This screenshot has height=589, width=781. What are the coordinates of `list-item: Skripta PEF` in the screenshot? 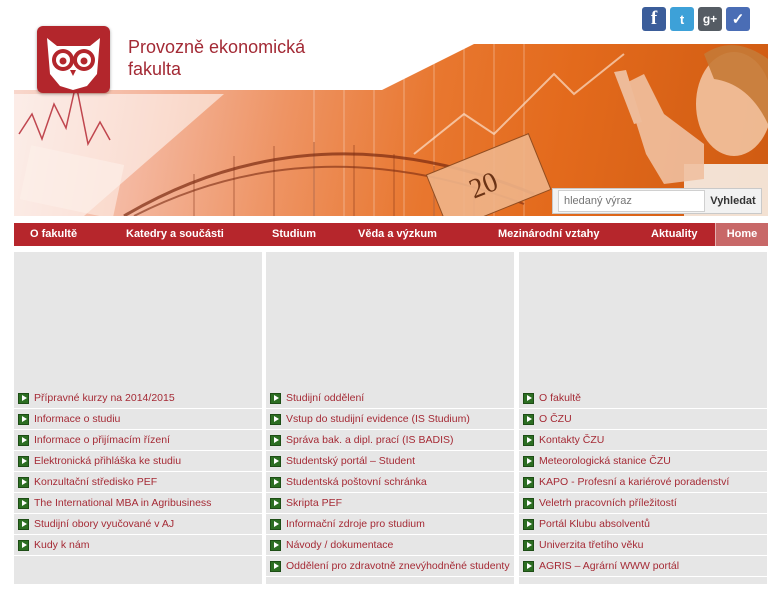 It's located at (390, 503).